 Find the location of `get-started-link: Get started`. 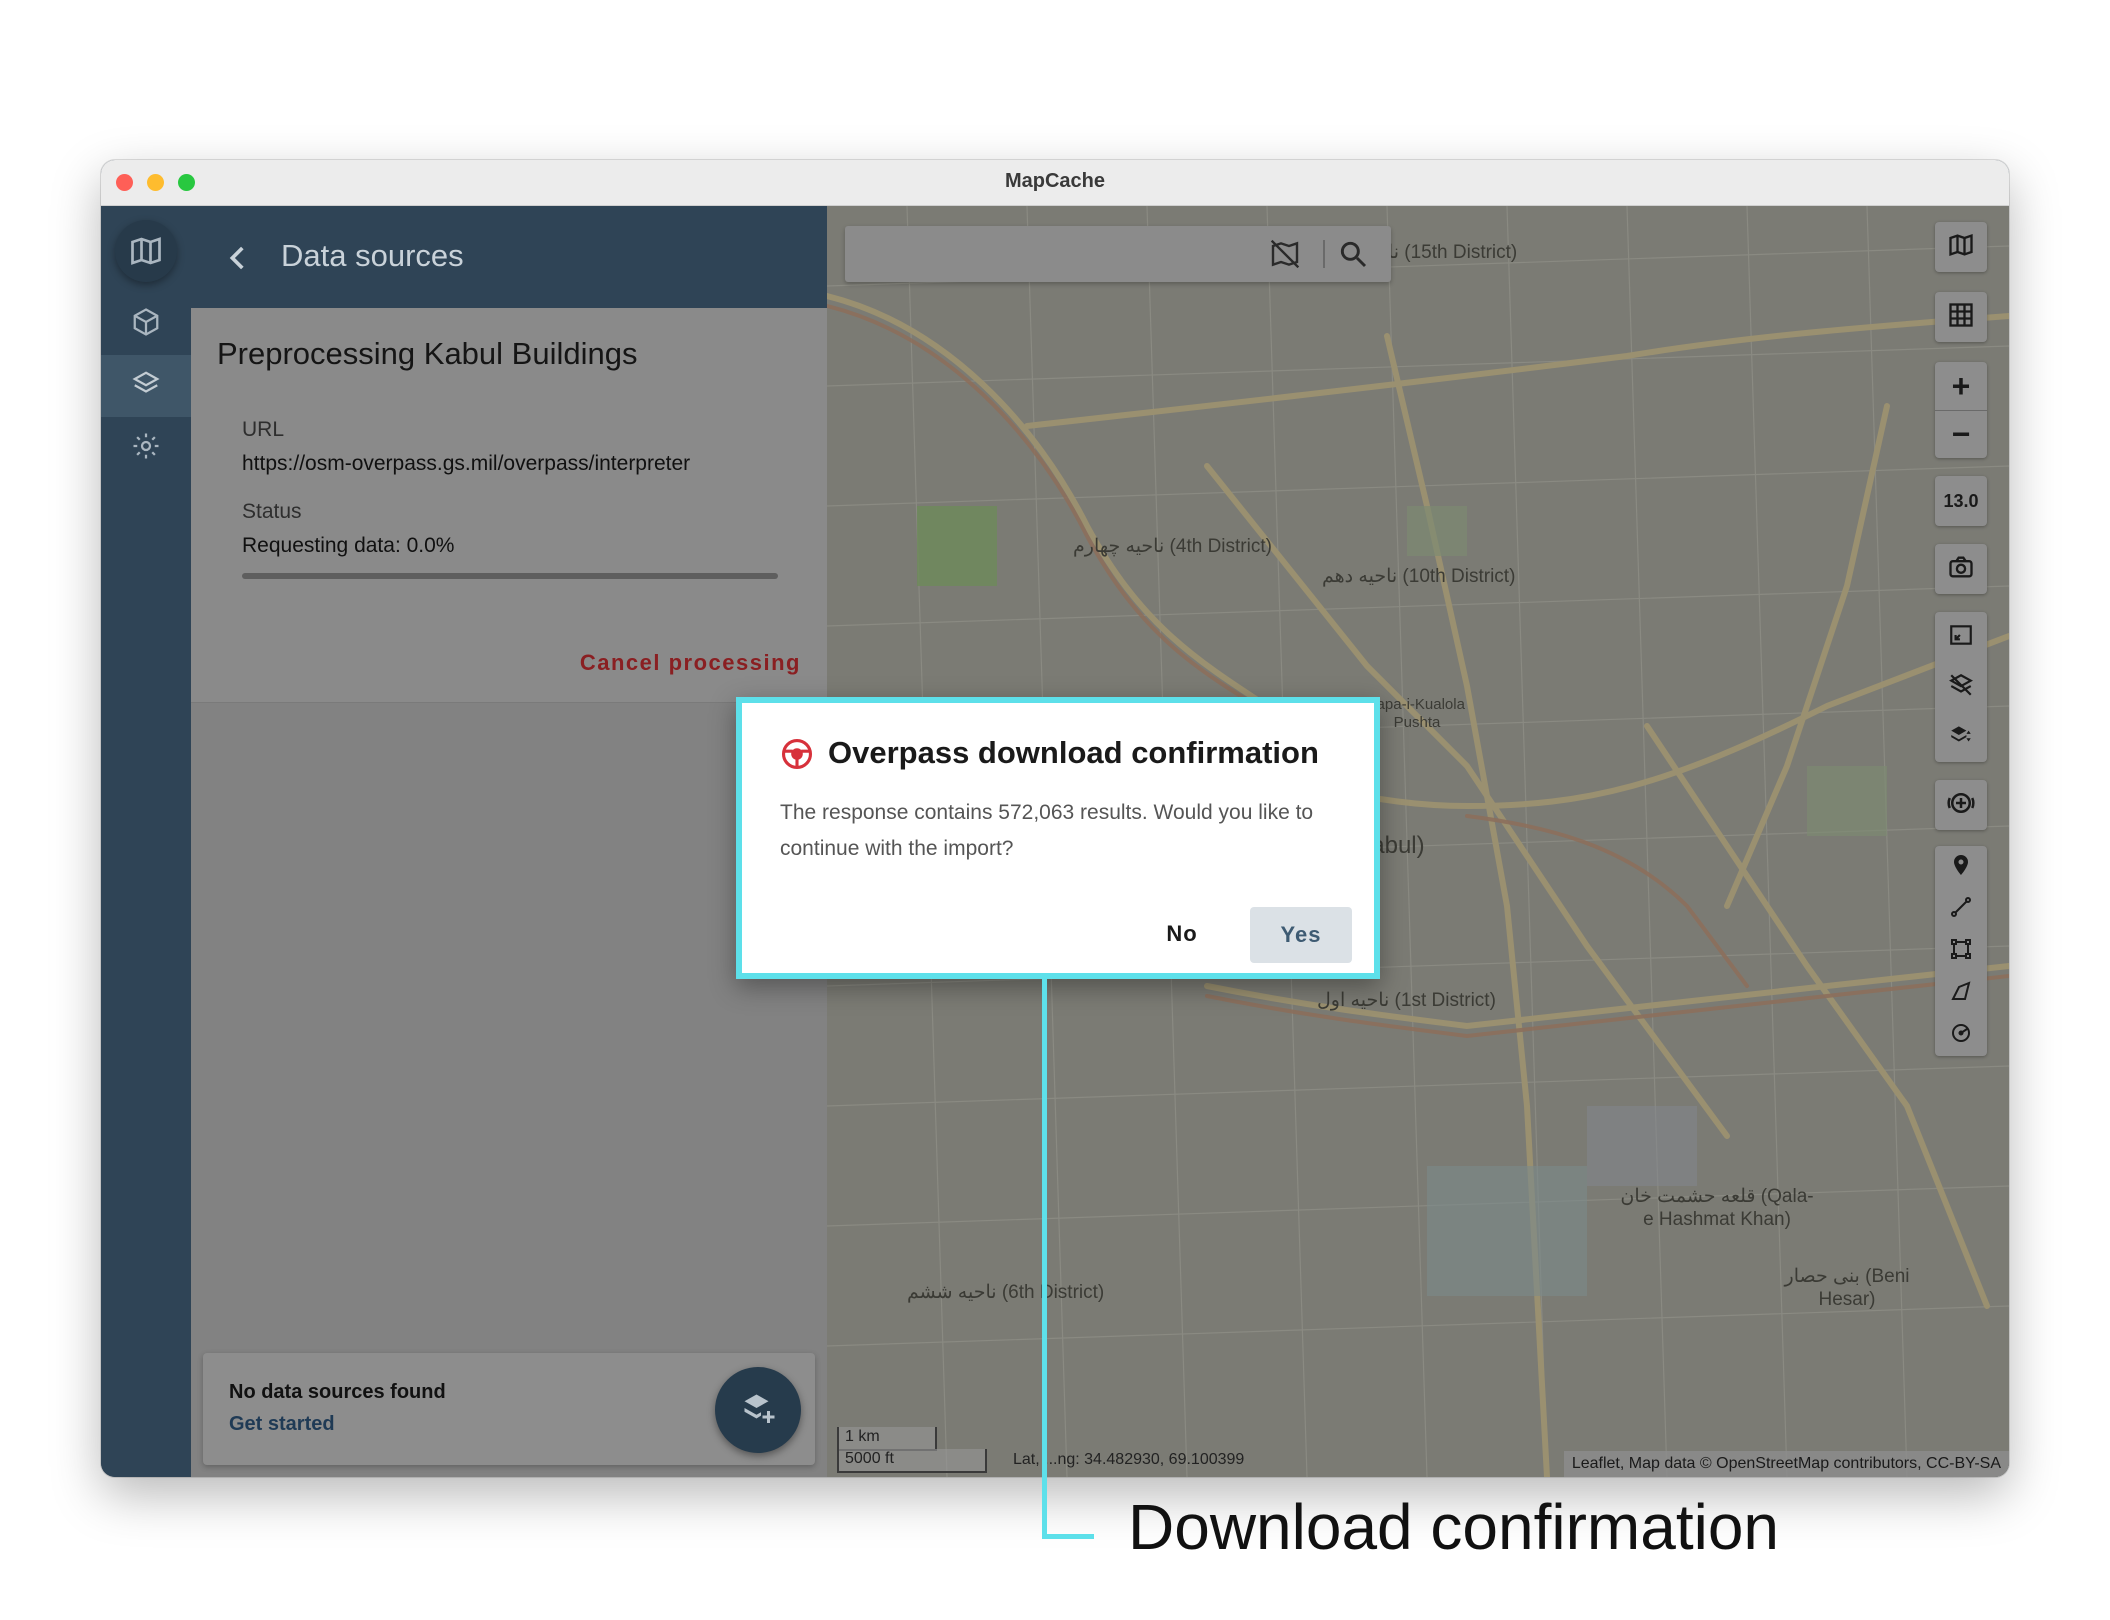

get-started-link: Get started is located at coordinates (282, 1424).